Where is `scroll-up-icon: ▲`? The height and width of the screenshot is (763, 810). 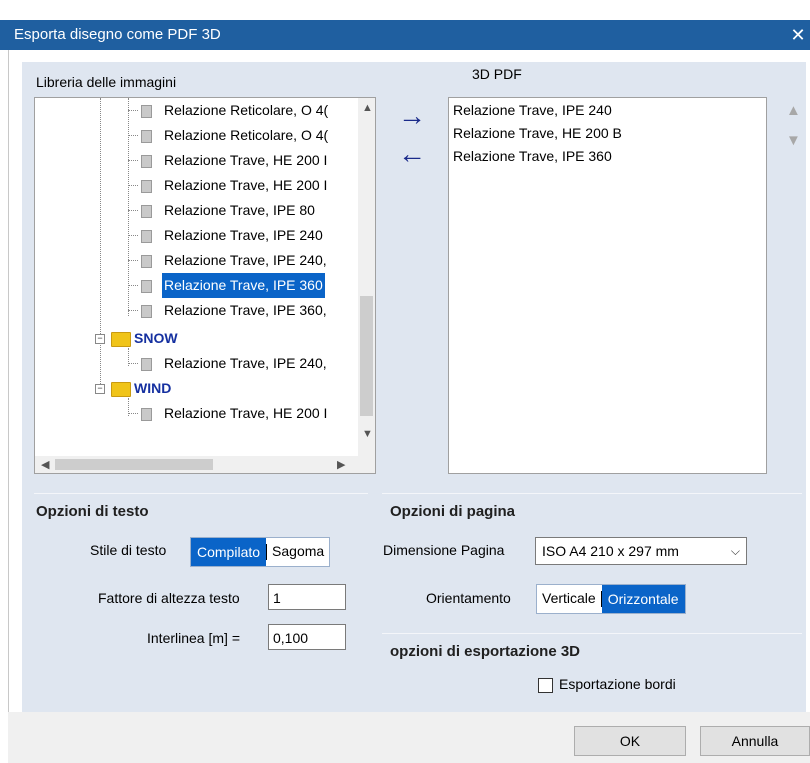 scroll-up-icon: ▲ is located at coordinates (367, 108).